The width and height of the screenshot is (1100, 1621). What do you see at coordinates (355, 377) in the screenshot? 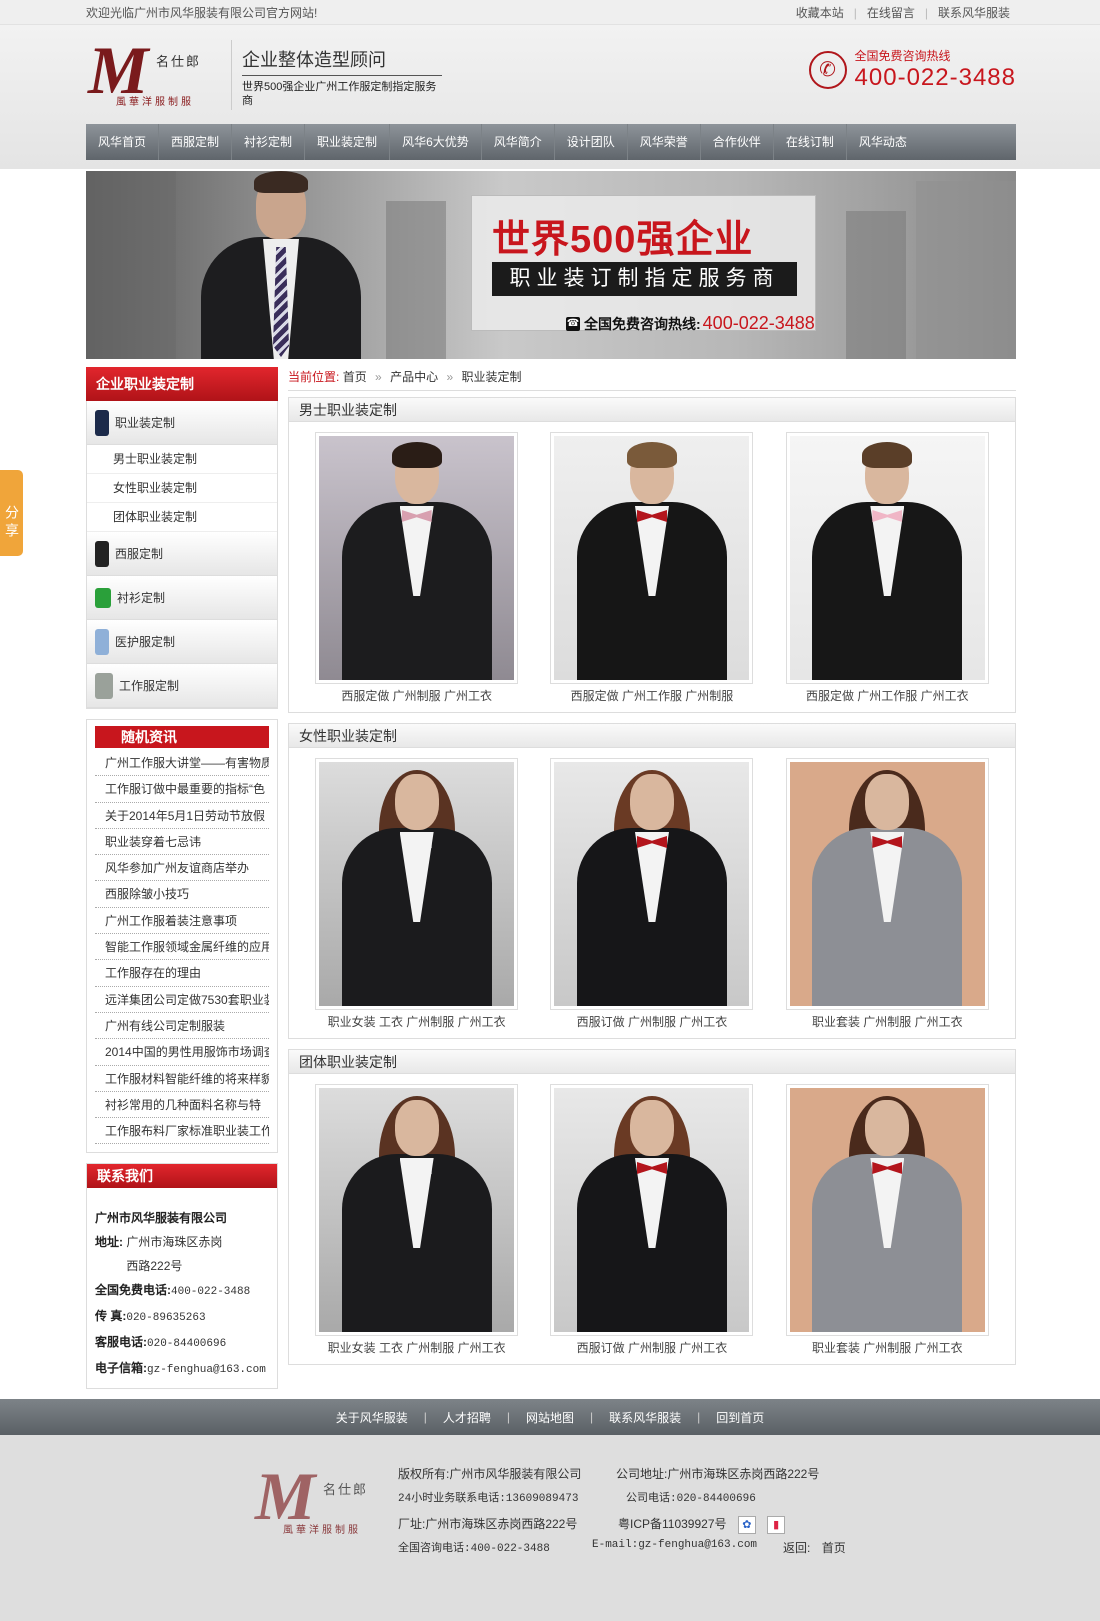
I see `breadcrumb-home: 首页` at bounding box center [355, 377].